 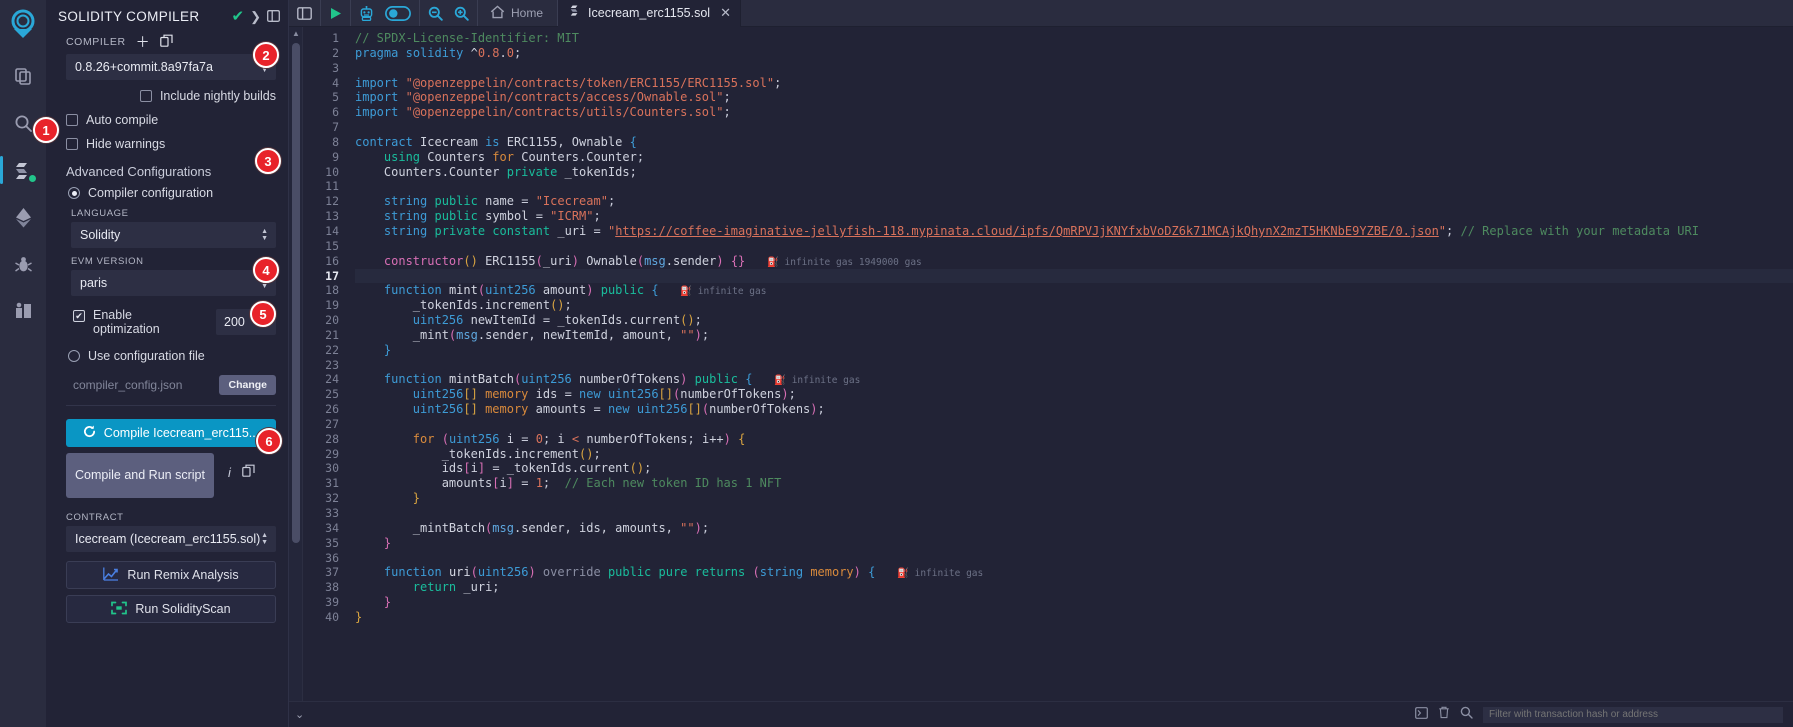 What do you see at coordinates (171, 539) in the screenshot?
I see `contract-select: Icecream (Icecream_erc1155.sol) ▲ ▼` at bounding box center [171, 539].